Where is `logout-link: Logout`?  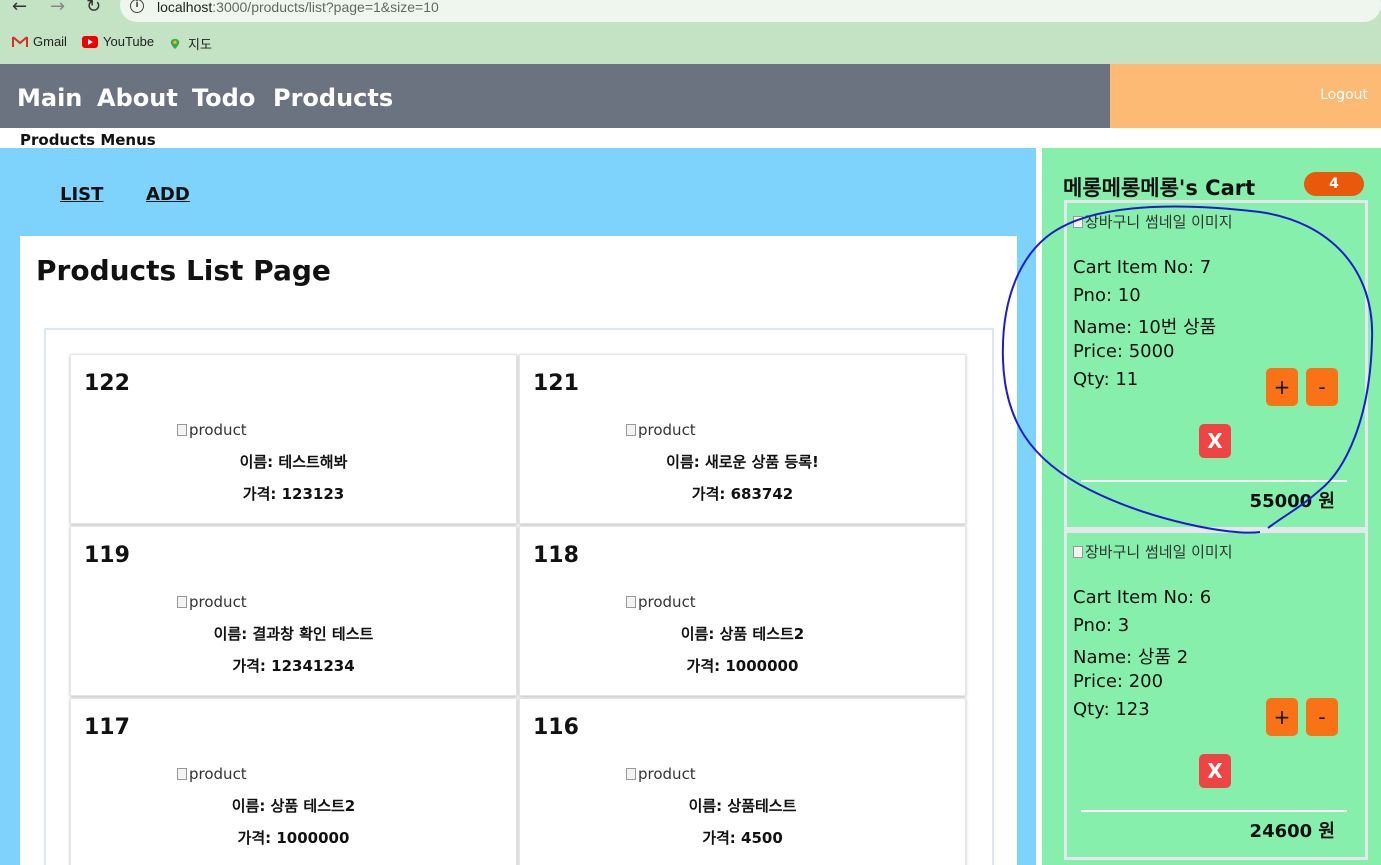
logout-link: Logout is located at coordinates (1344, 95).